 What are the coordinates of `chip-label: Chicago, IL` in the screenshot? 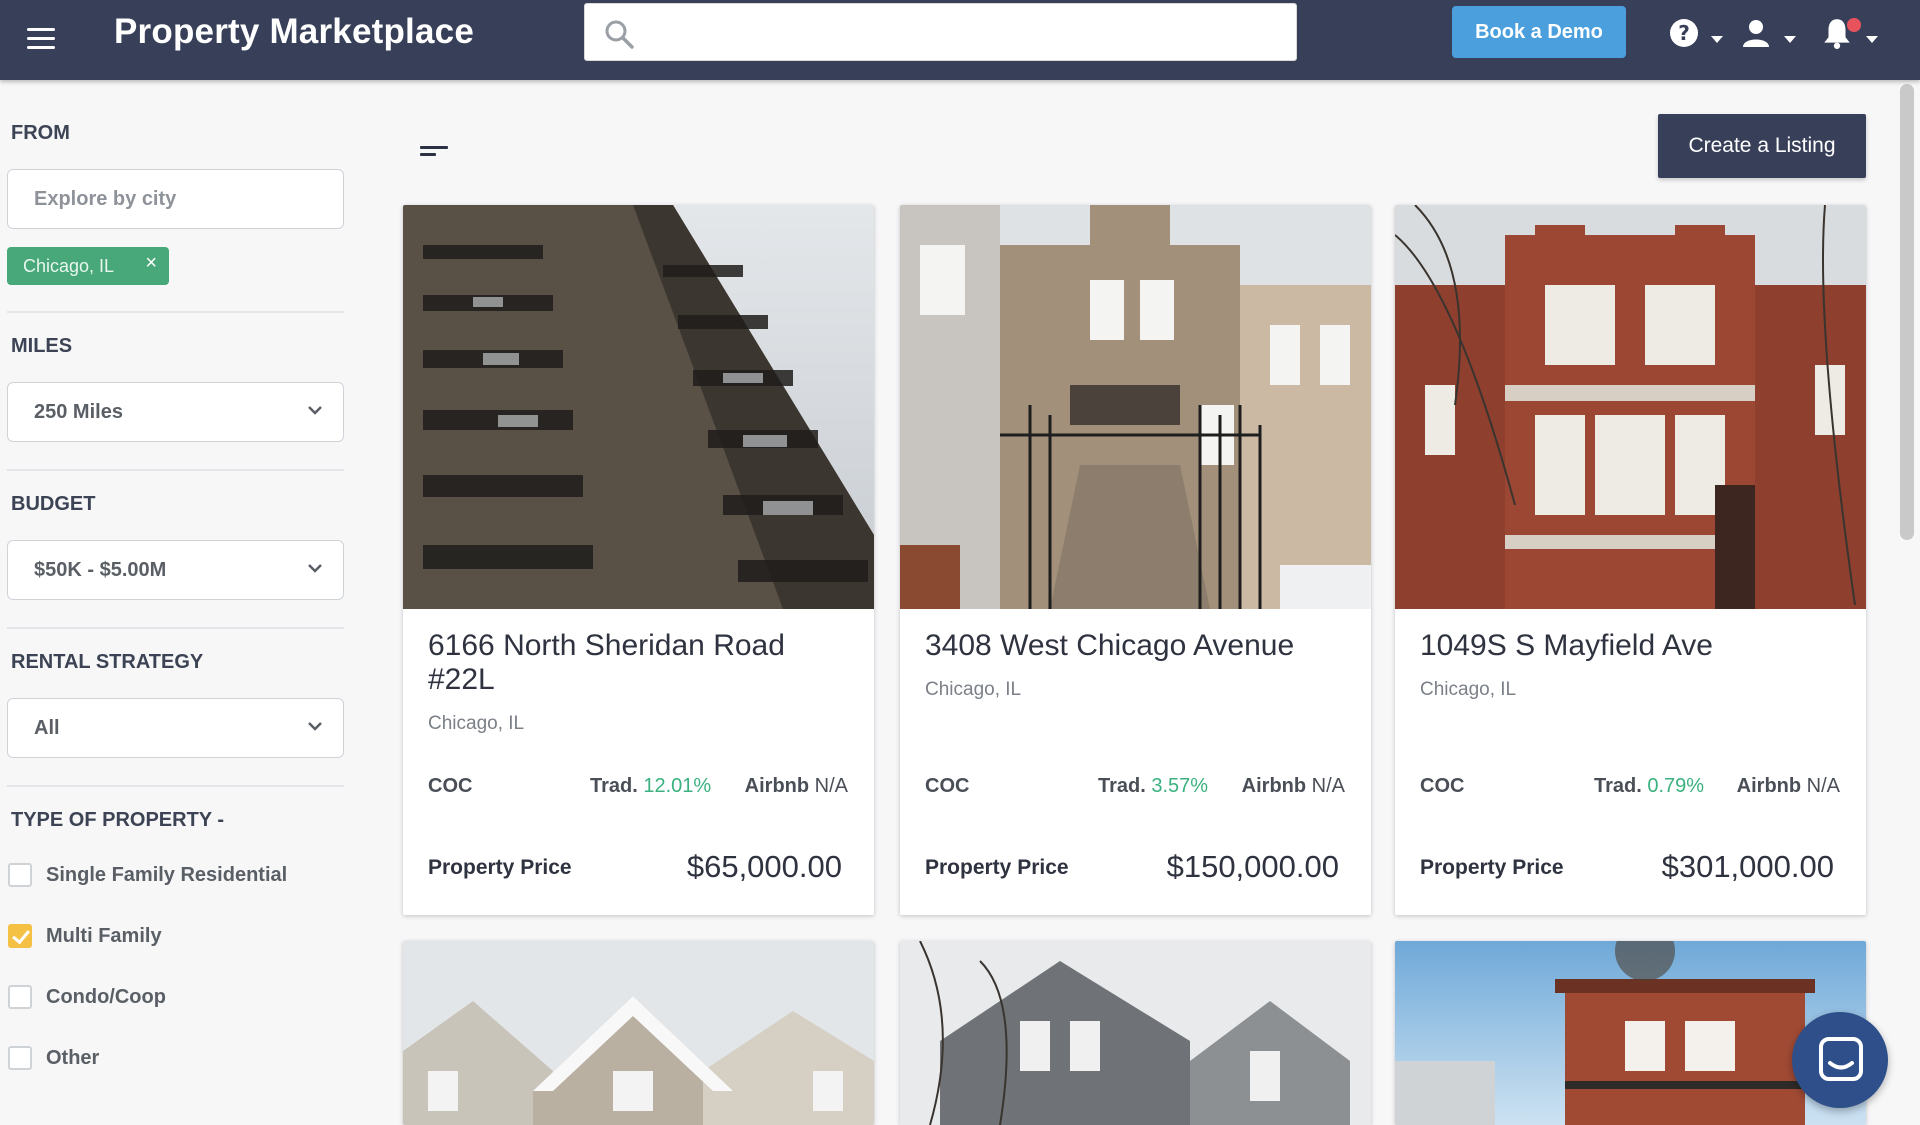 It's located at (69, 266).